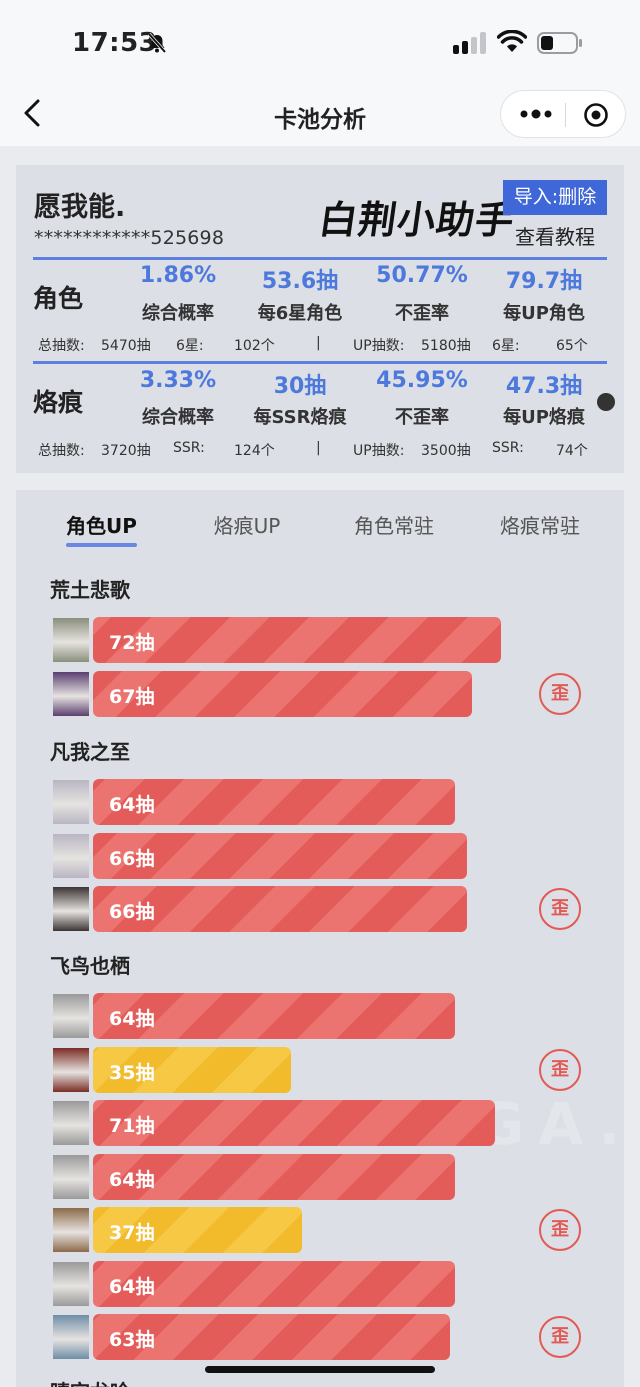  What do you see at coordinates (297, 640) in the screenshot?
I see `pull-bar: 72抽` at bounding box center [297, 640].